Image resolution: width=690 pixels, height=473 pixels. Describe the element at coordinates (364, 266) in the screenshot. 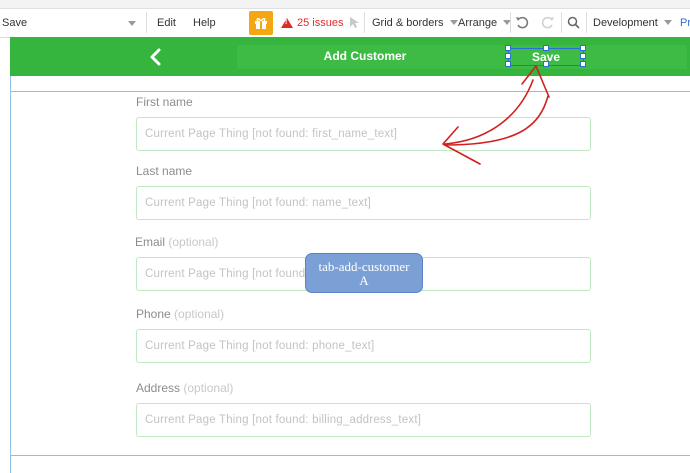

I see `tooltip-element-name: tab-add-customer` at that location.